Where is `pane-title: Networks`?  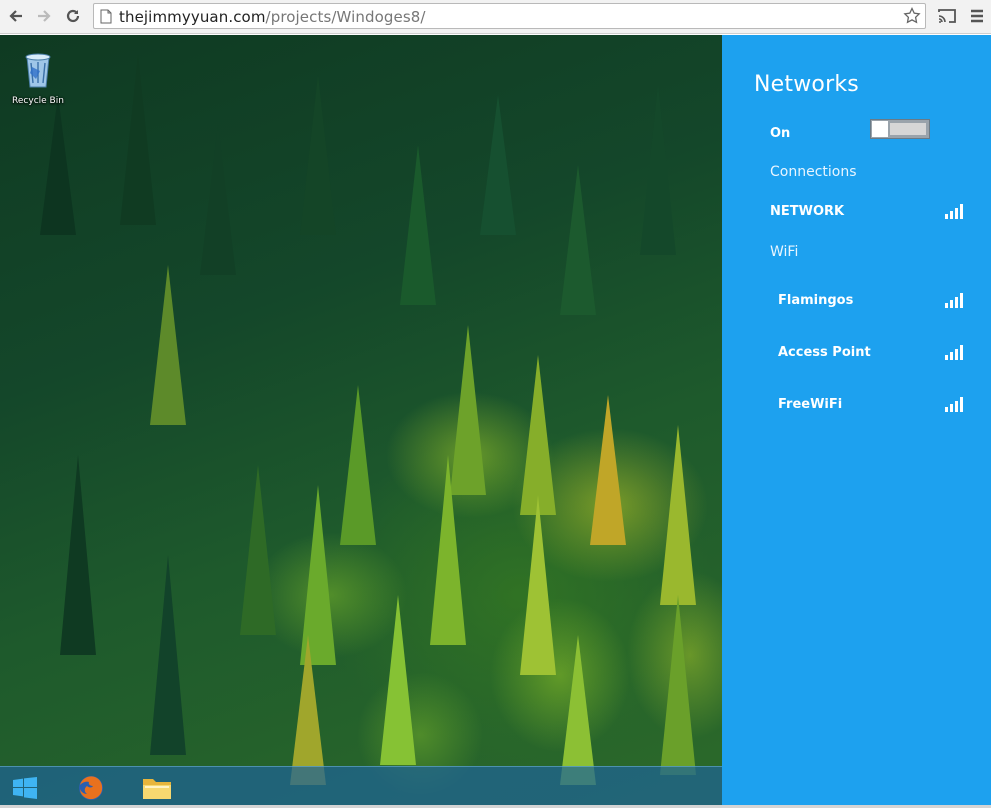 pane-title: Networks is located at coordinates (806, 84).